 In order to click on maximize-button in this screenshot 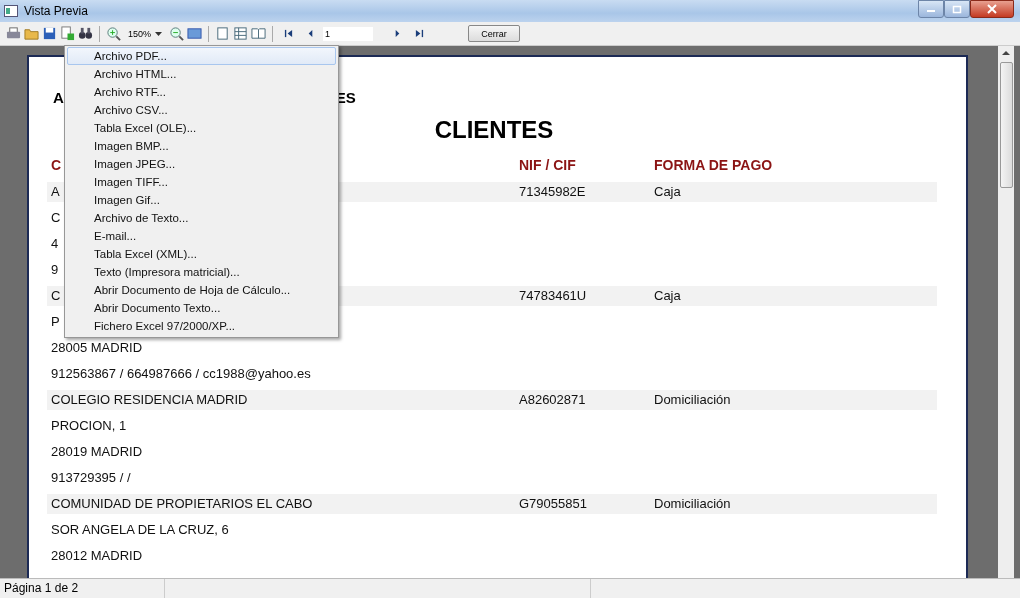, I will do `click(957, 9)`.